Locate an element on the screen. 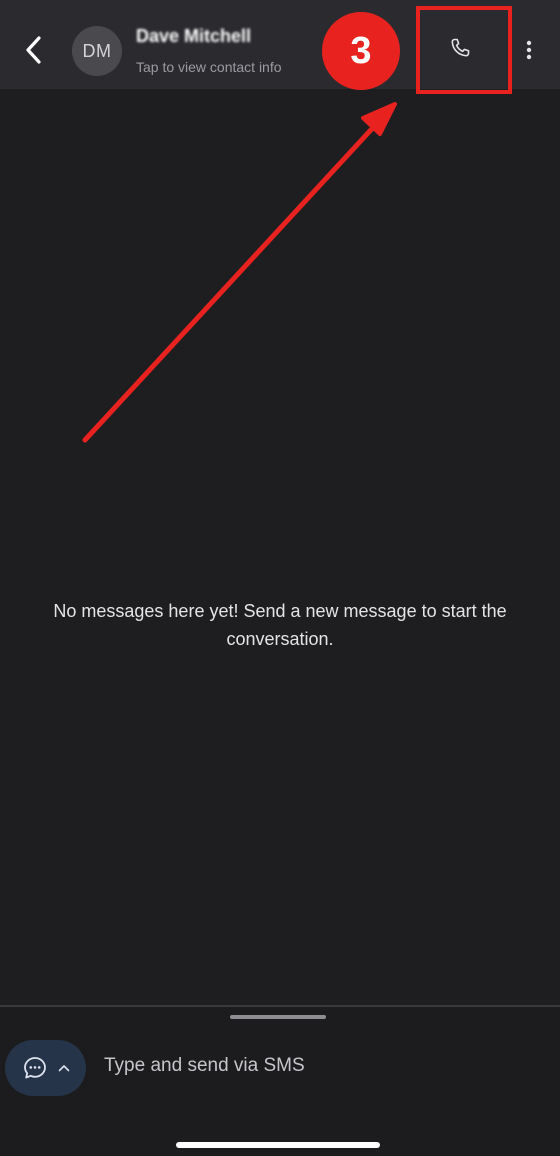  contact-name: Dave Mitchell is located at coordinates (194, 36).